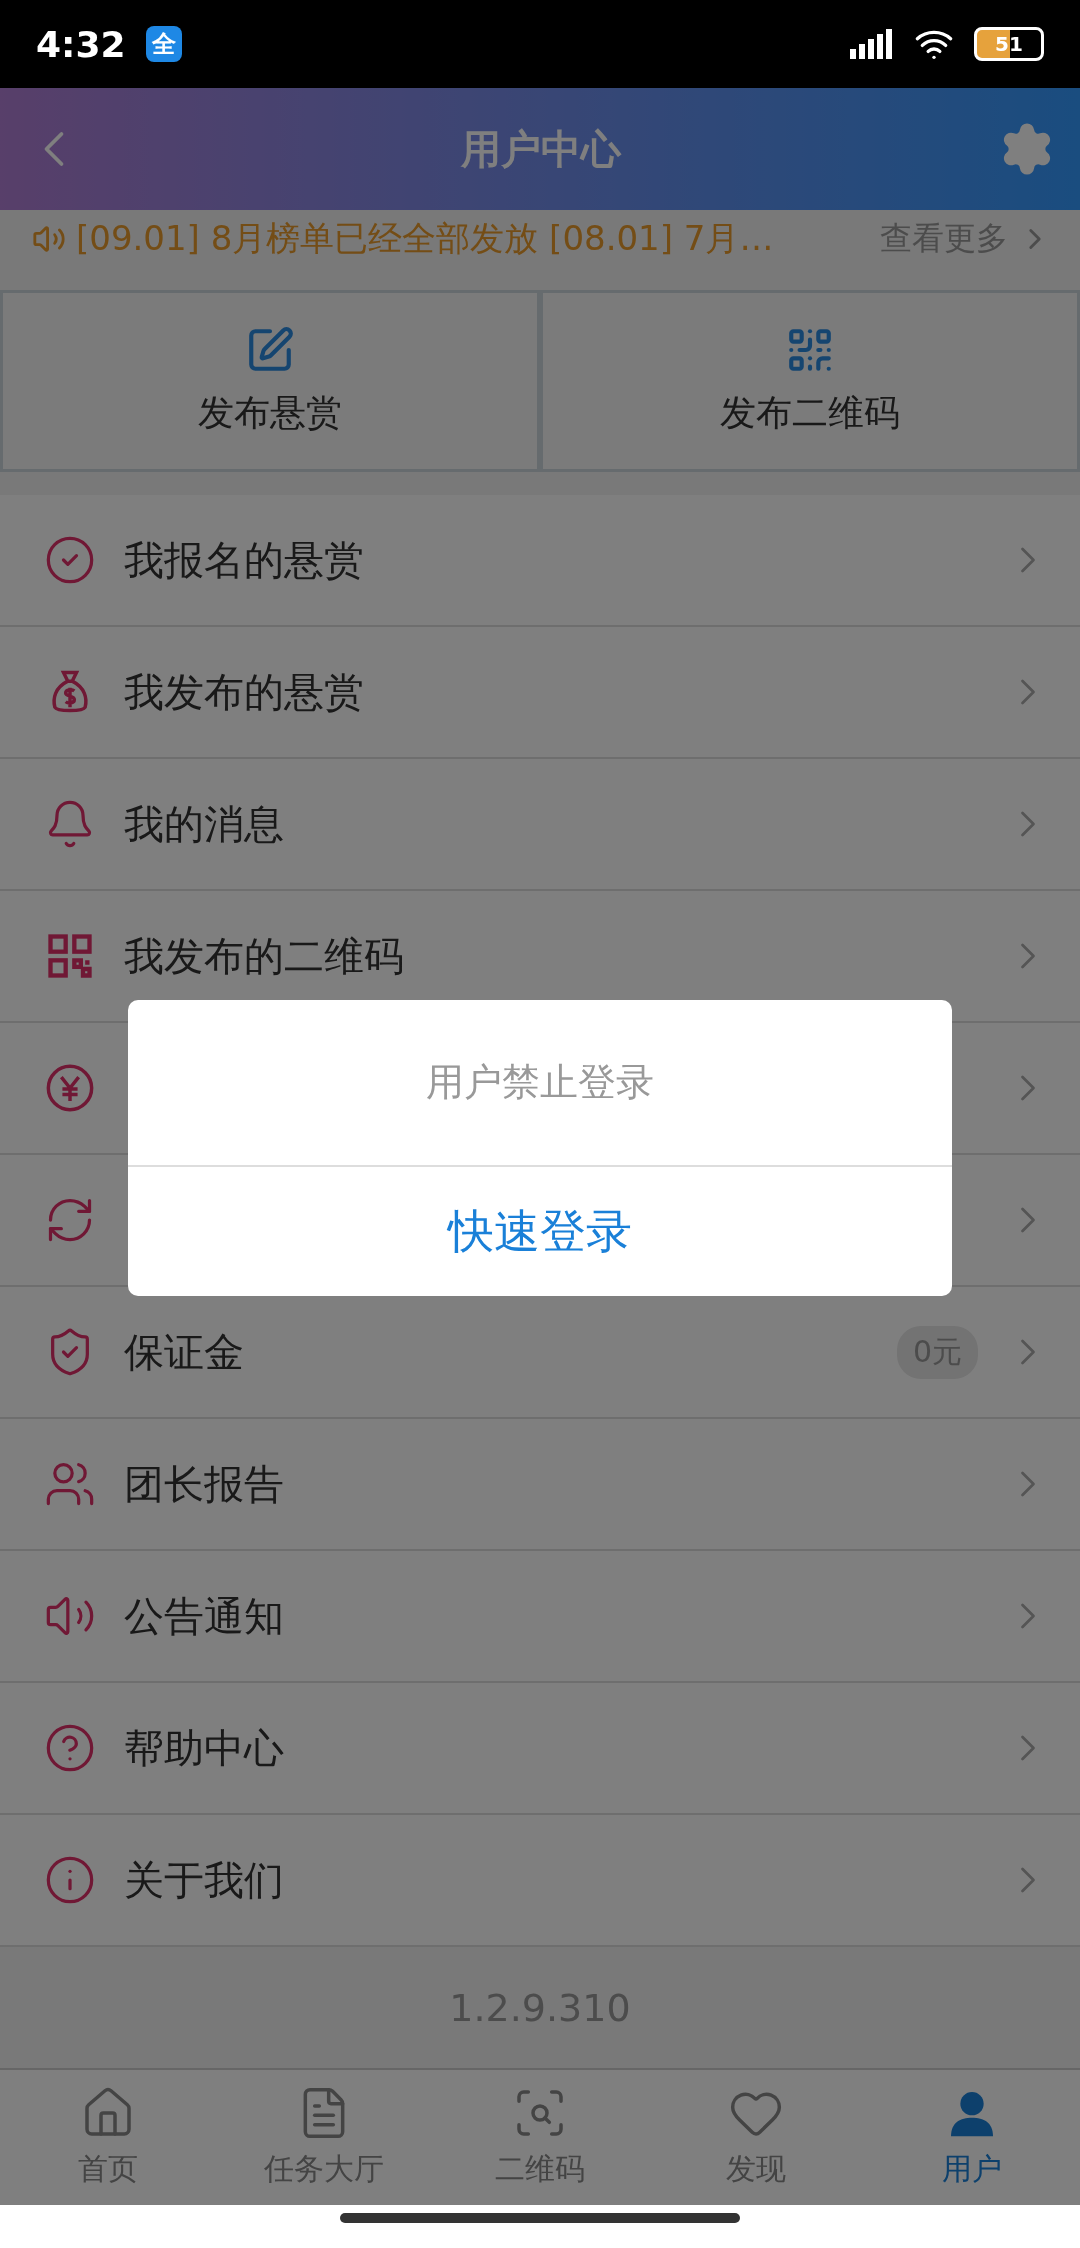 This screenshot has width=1080, height=2248. Describe the element at coordinates (264, 956) in the screenshot. I see `menu-label: 我发布的二维码` at that location.